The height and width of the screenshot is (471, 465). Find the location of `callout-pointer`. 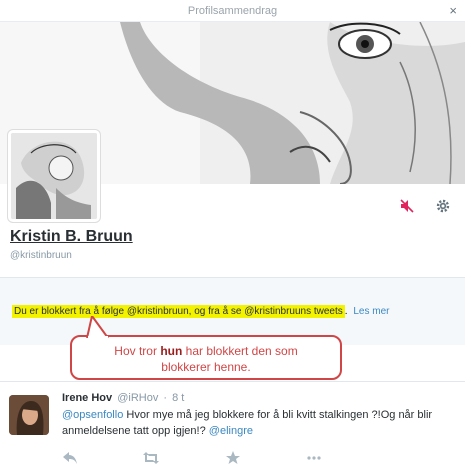

callout-pointer is located at coordinates (97, 327).